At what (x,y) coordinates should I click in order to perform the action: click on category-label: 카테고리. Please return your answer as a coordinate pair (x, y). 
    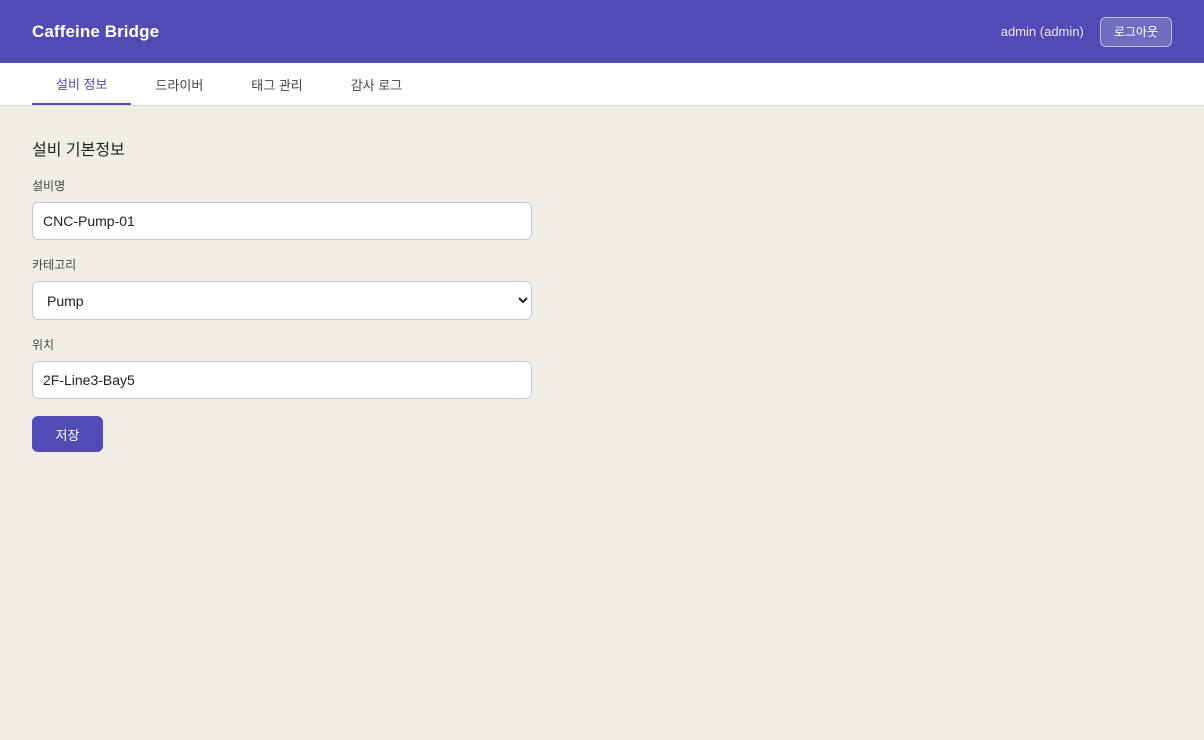
    Looking at the image, I should click on (54, 265).